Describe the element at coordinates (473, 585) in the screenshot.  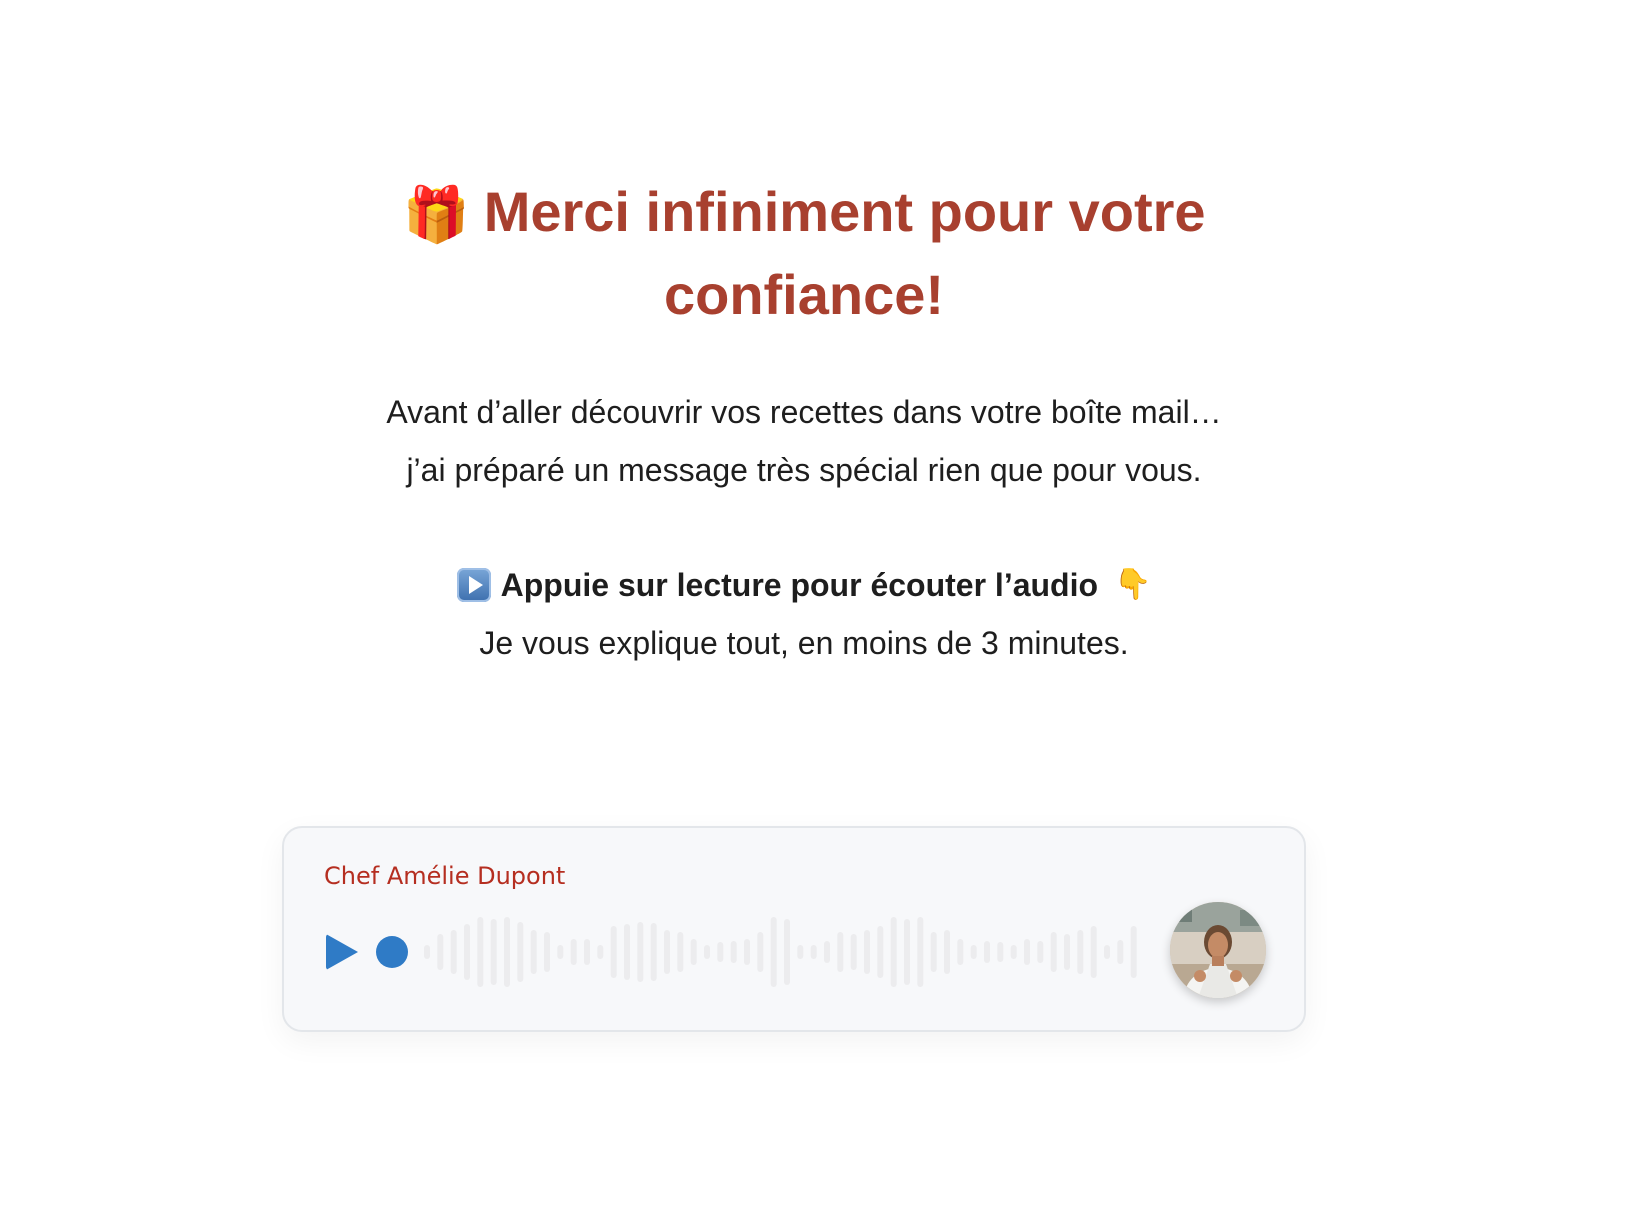
I see `play-button-icon` at that location.